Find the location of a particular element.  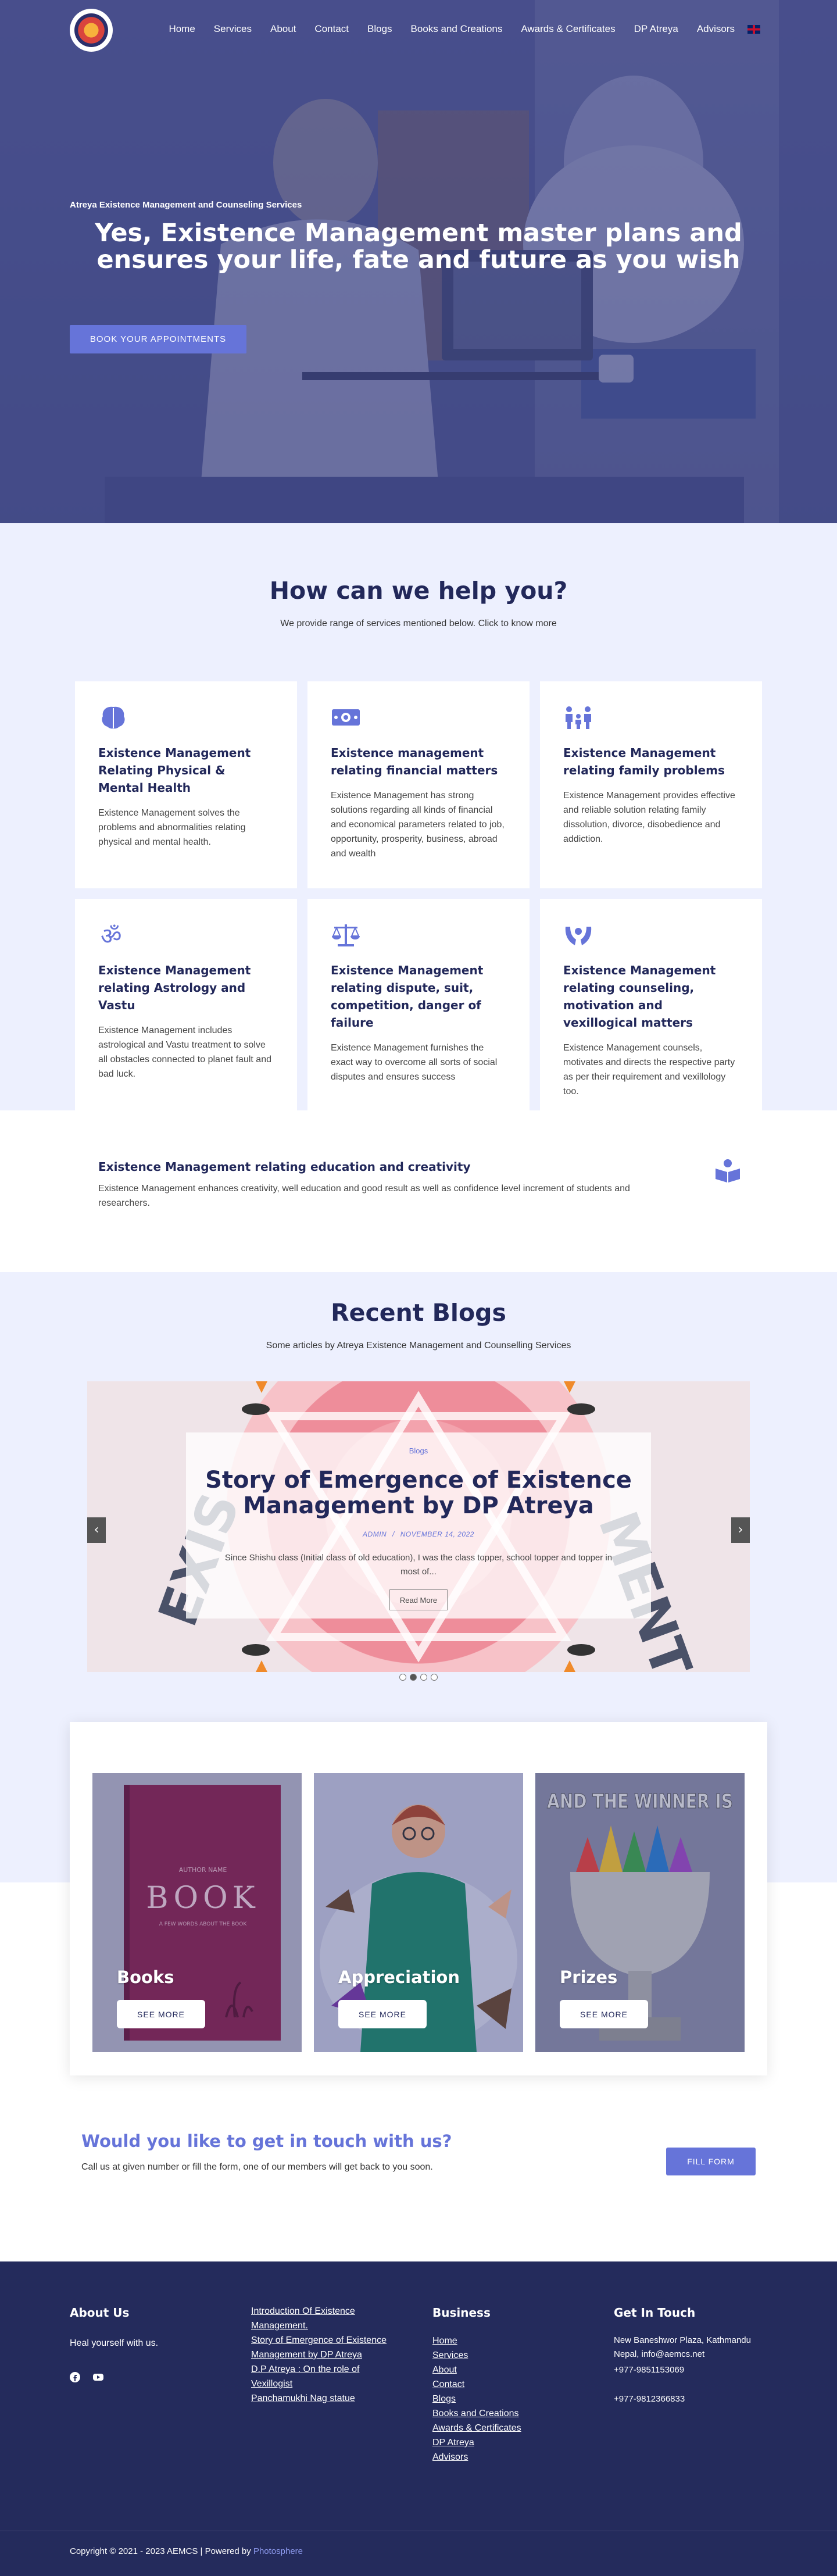

footer-link-advisors: Advisors is located at coordinates (476, 2457).